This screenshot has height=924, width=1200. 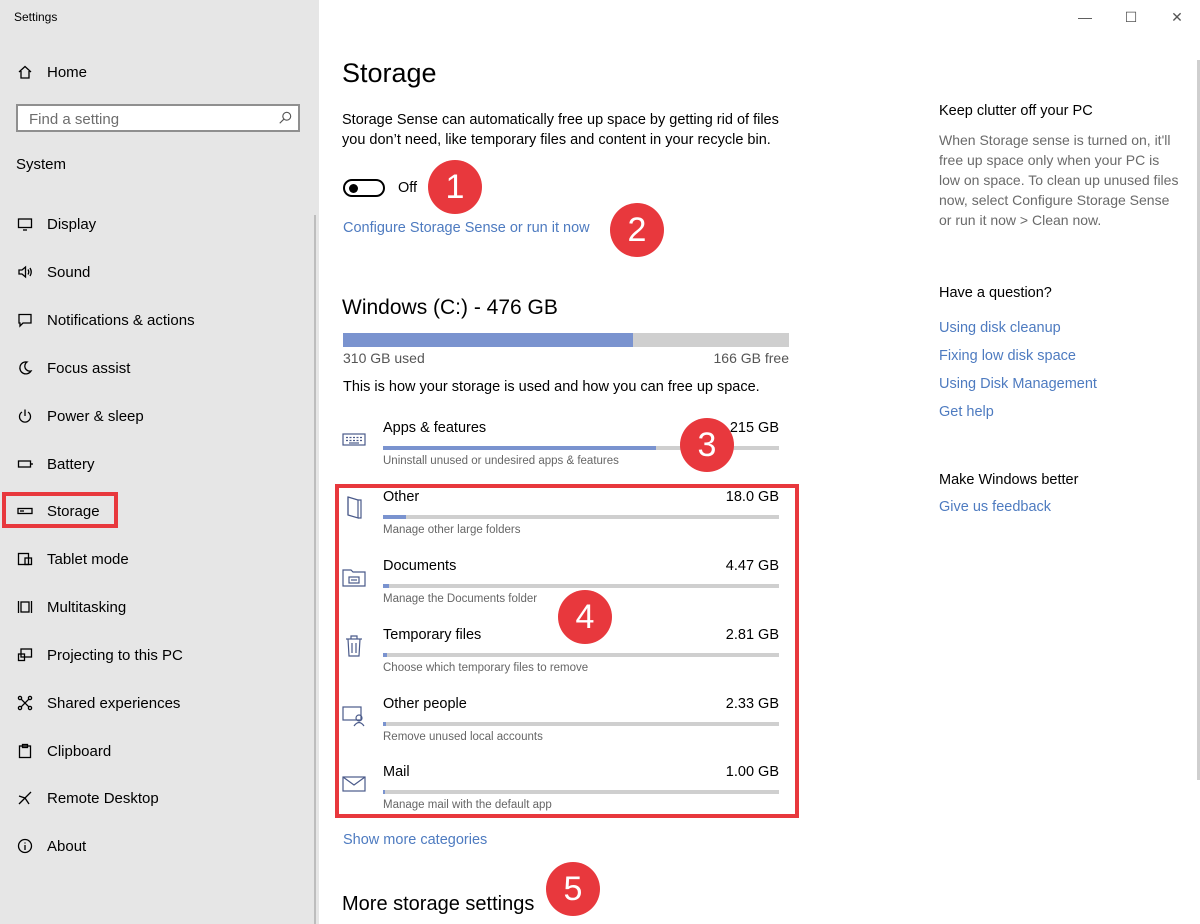 I want to click on keyboard-icon, so click(x=354, y=439).